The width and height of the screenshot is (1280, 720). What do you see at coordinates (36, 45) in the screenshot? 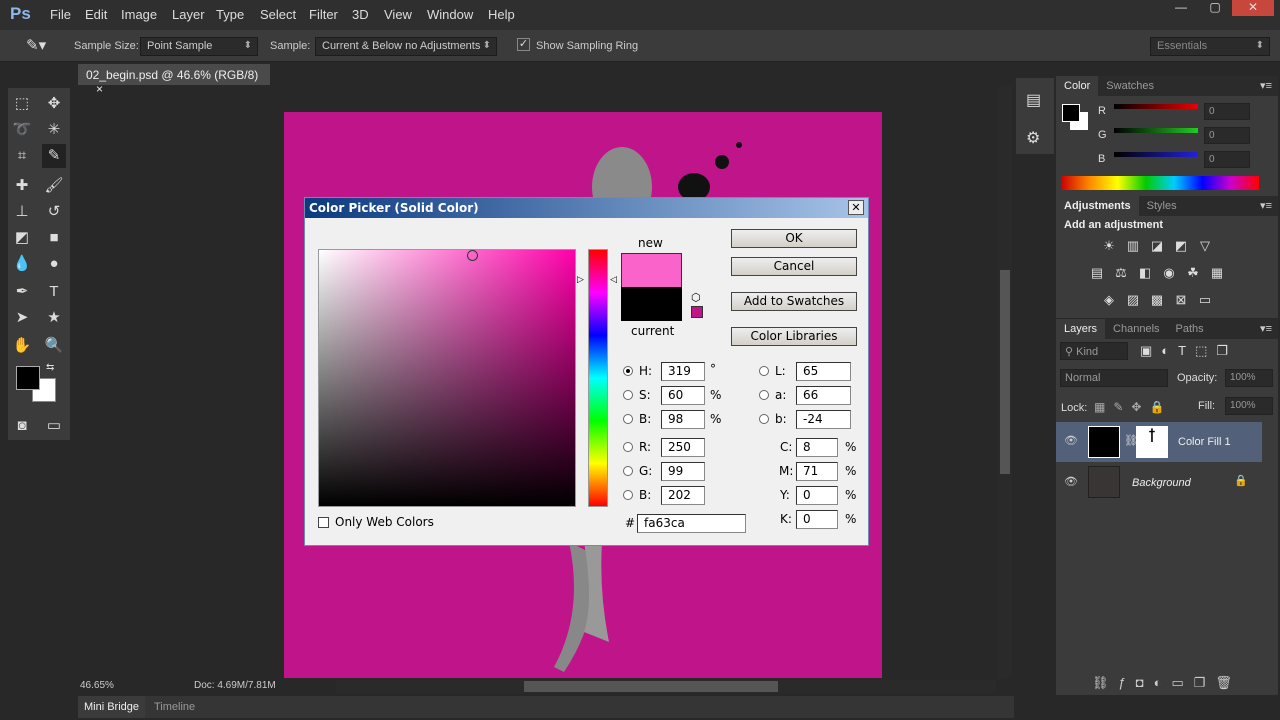
I see `eyedropper-icon: ✎▾` at bounding box center [36, 45].